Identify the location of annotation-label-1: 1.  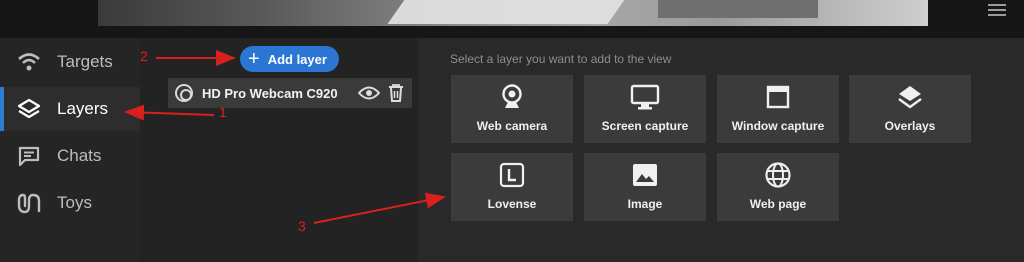
(223, 112).